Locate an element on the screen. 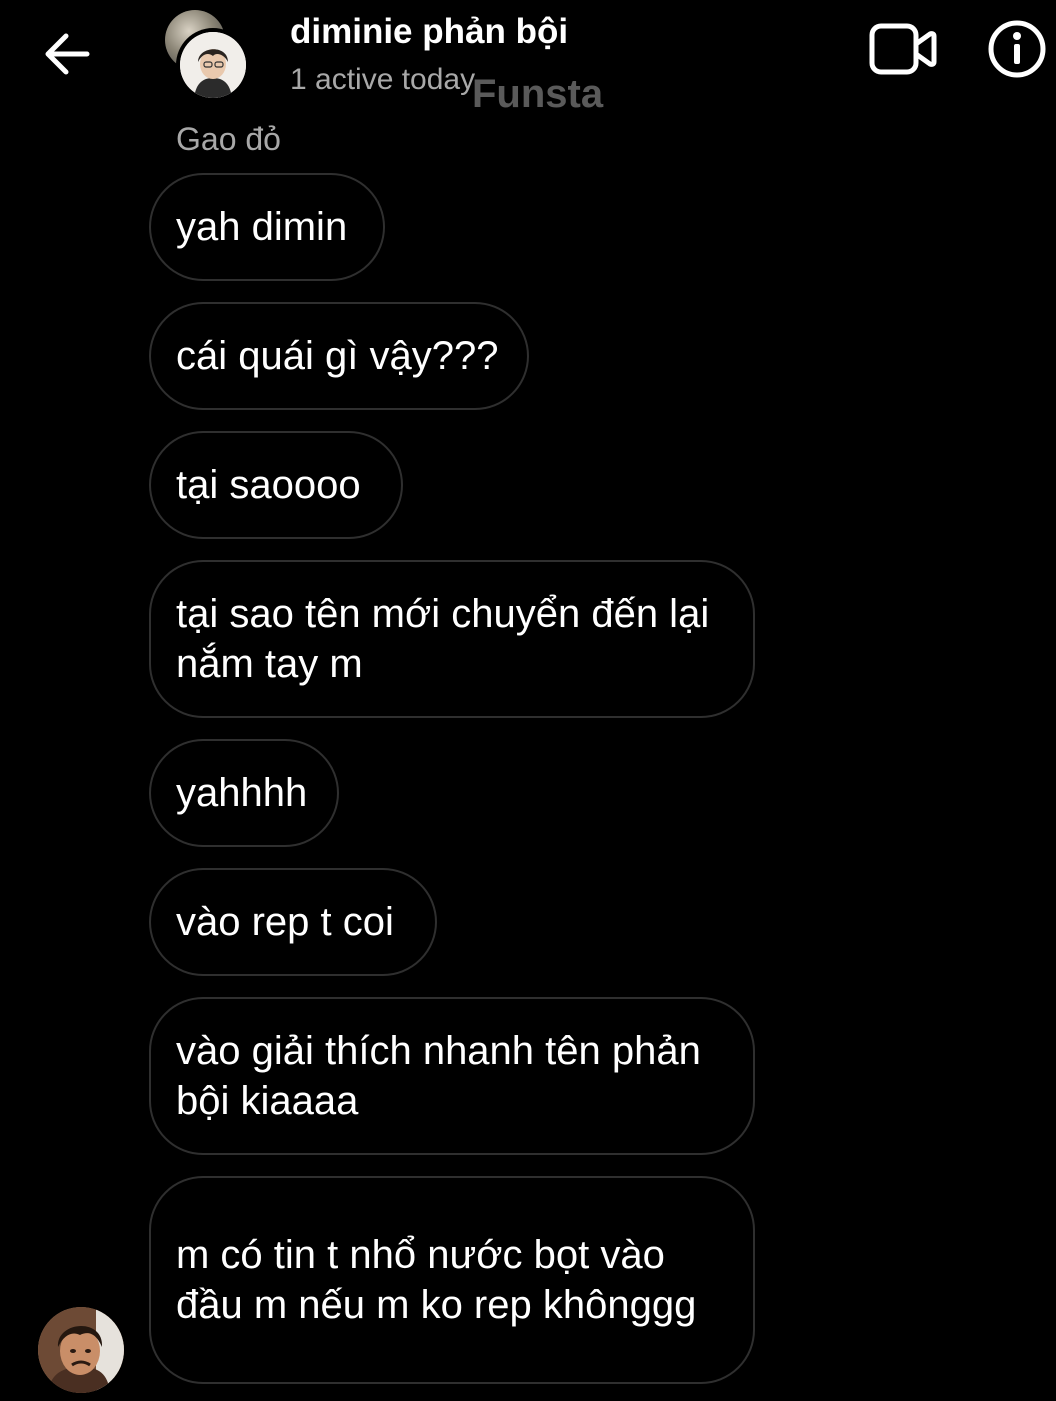 The height and width of the screenshot is (1401, 1056). message-text: tại sao tên mới chuyển đến lại nắm tay m is located at coordinates (443, 639).